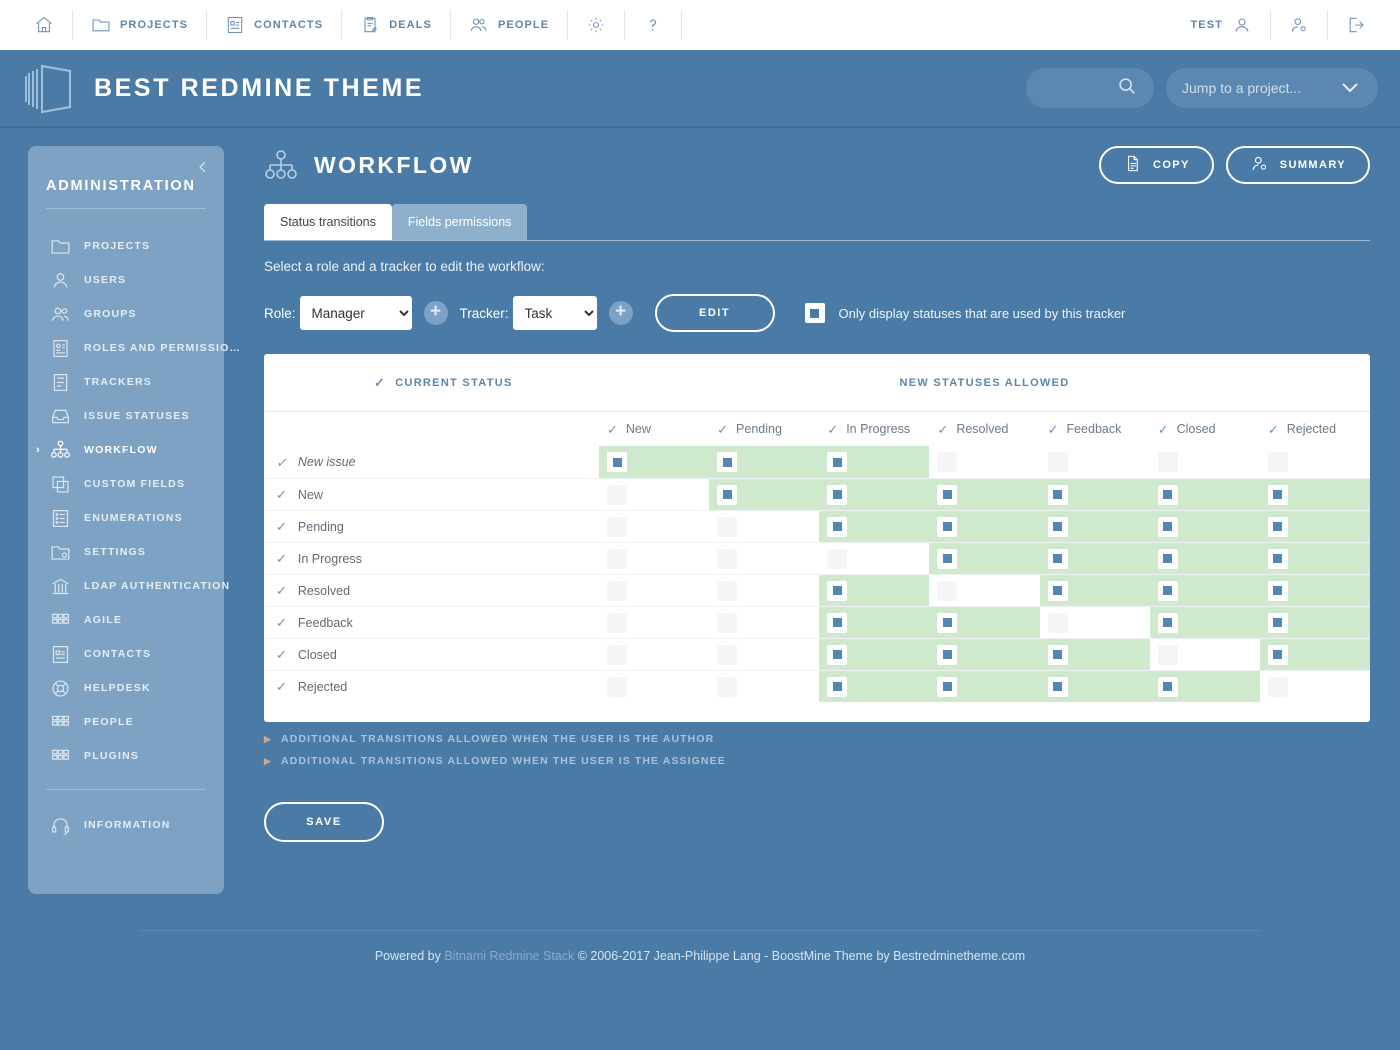 This screenshot has width=1400, height=1050. I want to click on column-header-new: ✓ New, so click(654, 429).